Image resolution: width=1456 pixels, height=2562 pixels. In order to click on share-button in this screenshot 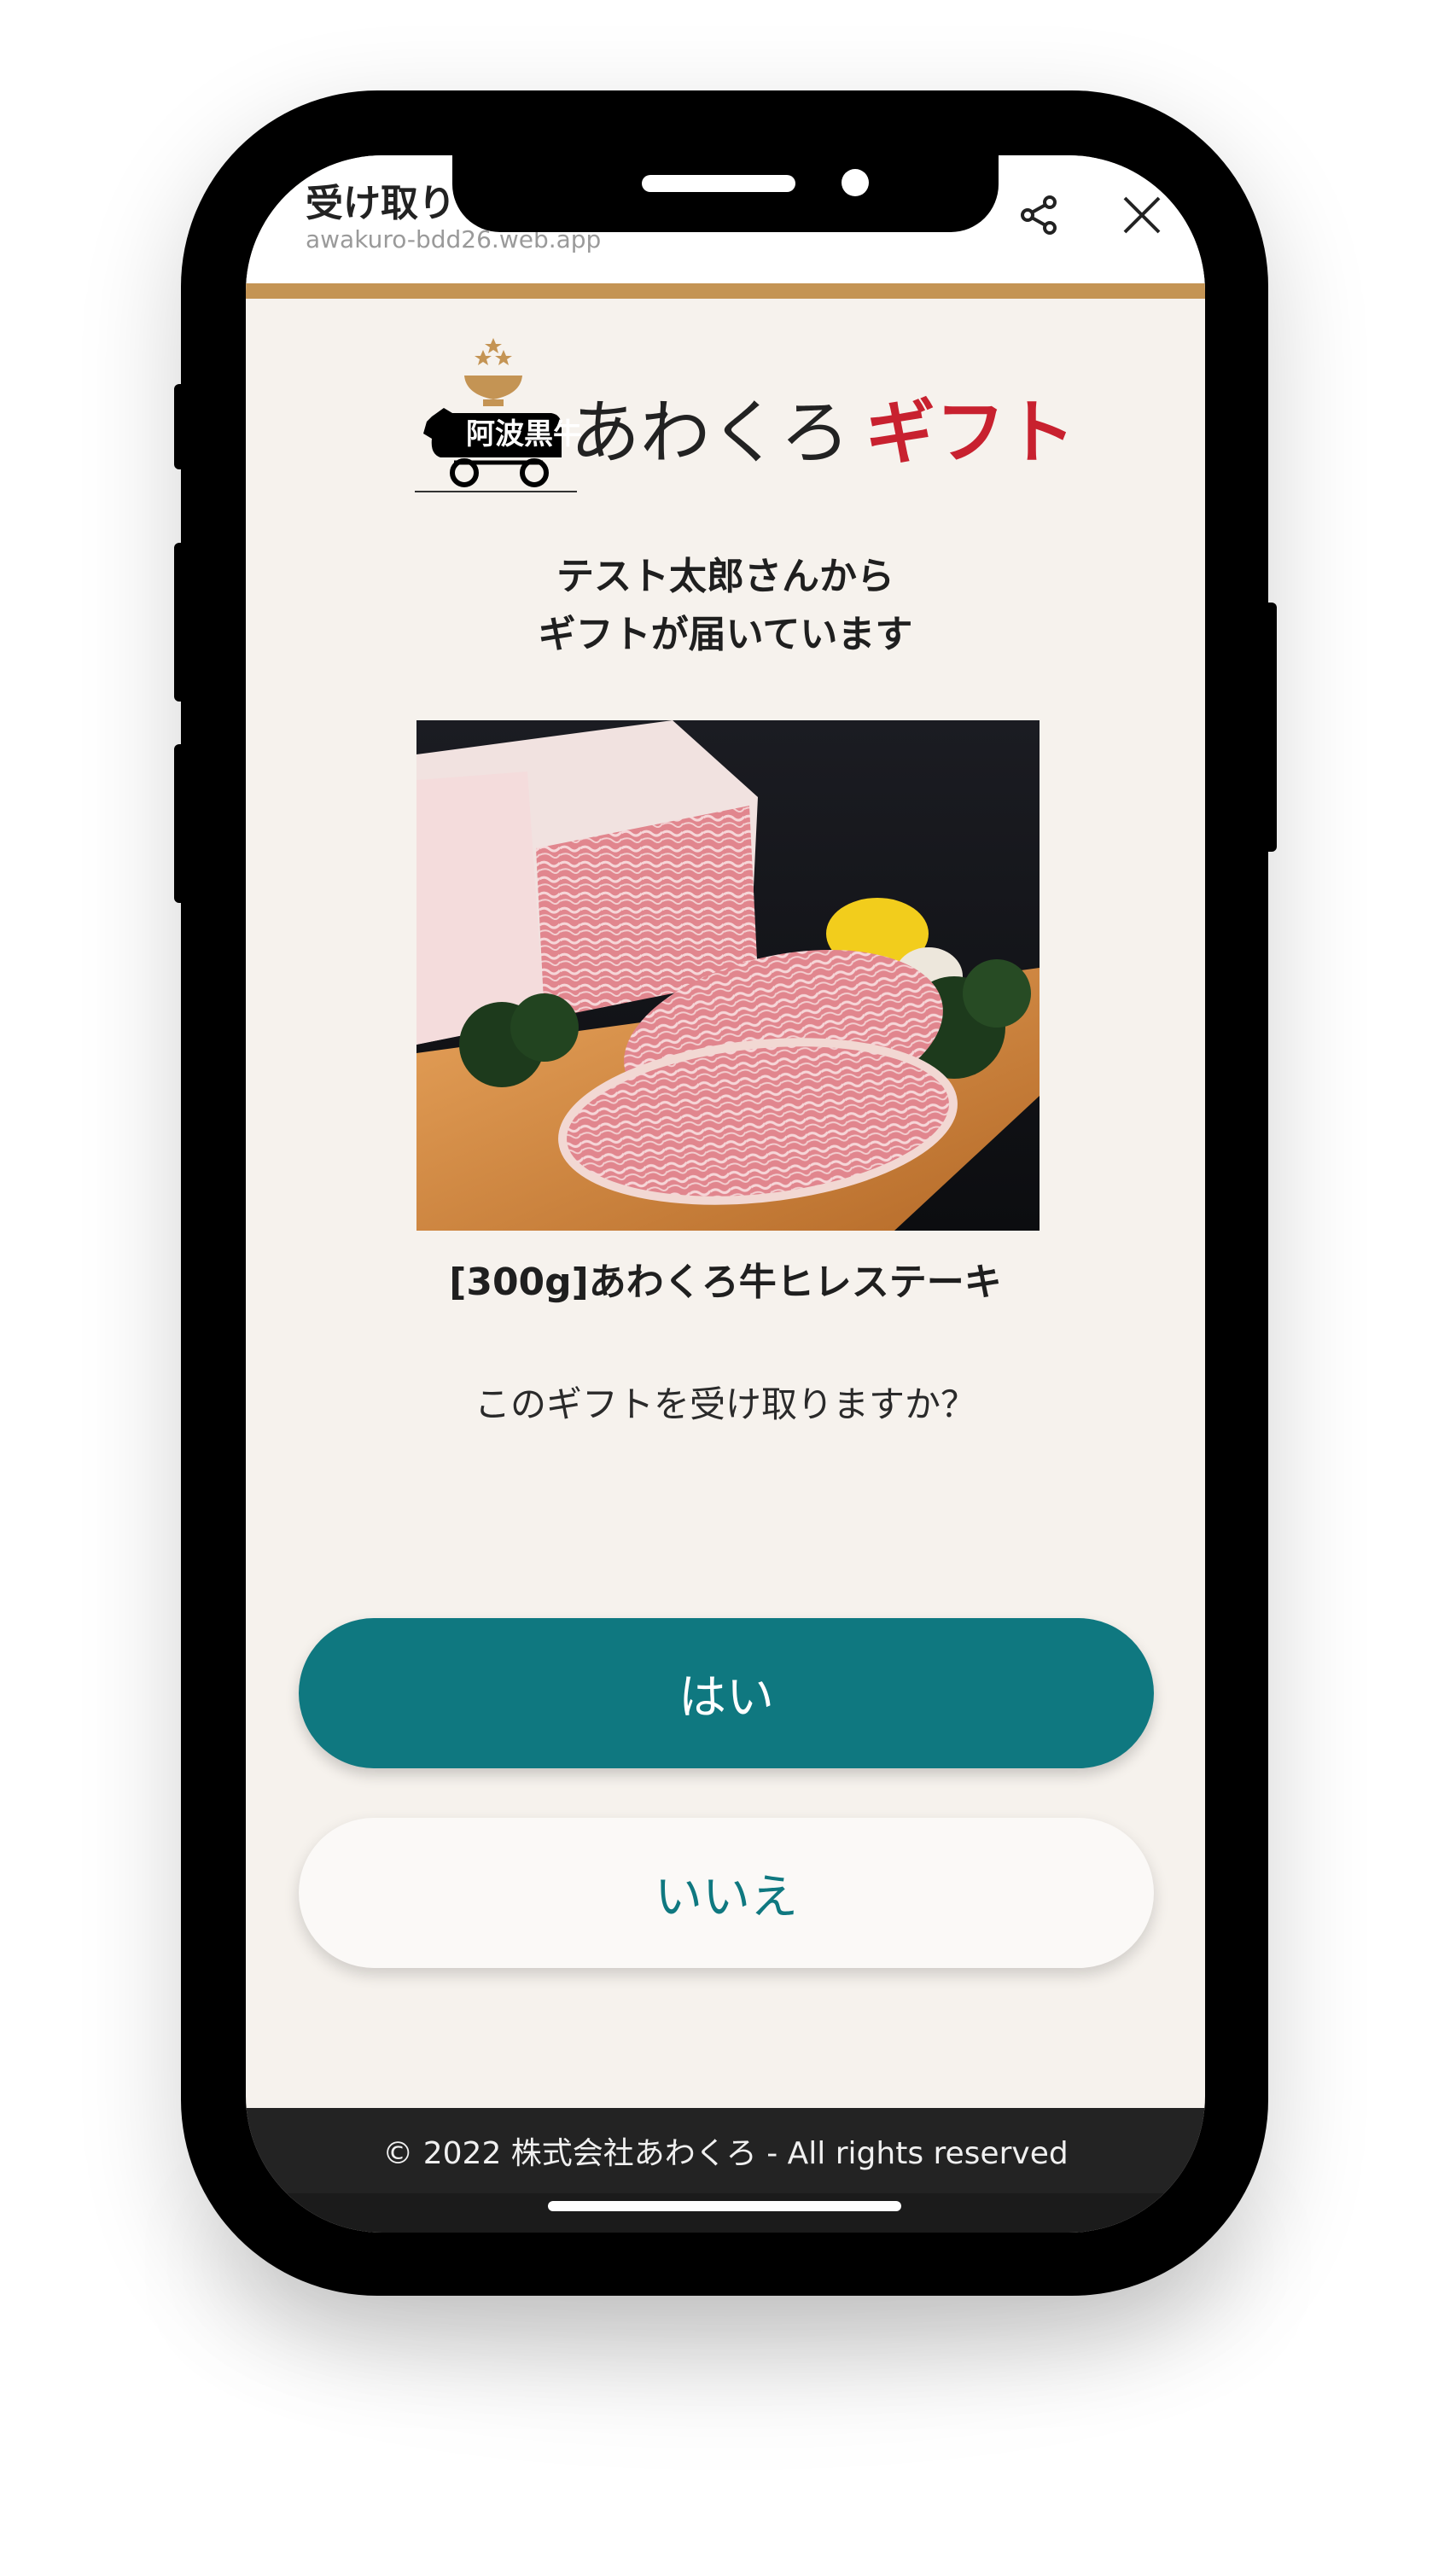, I will do `click(1039, 215)`.